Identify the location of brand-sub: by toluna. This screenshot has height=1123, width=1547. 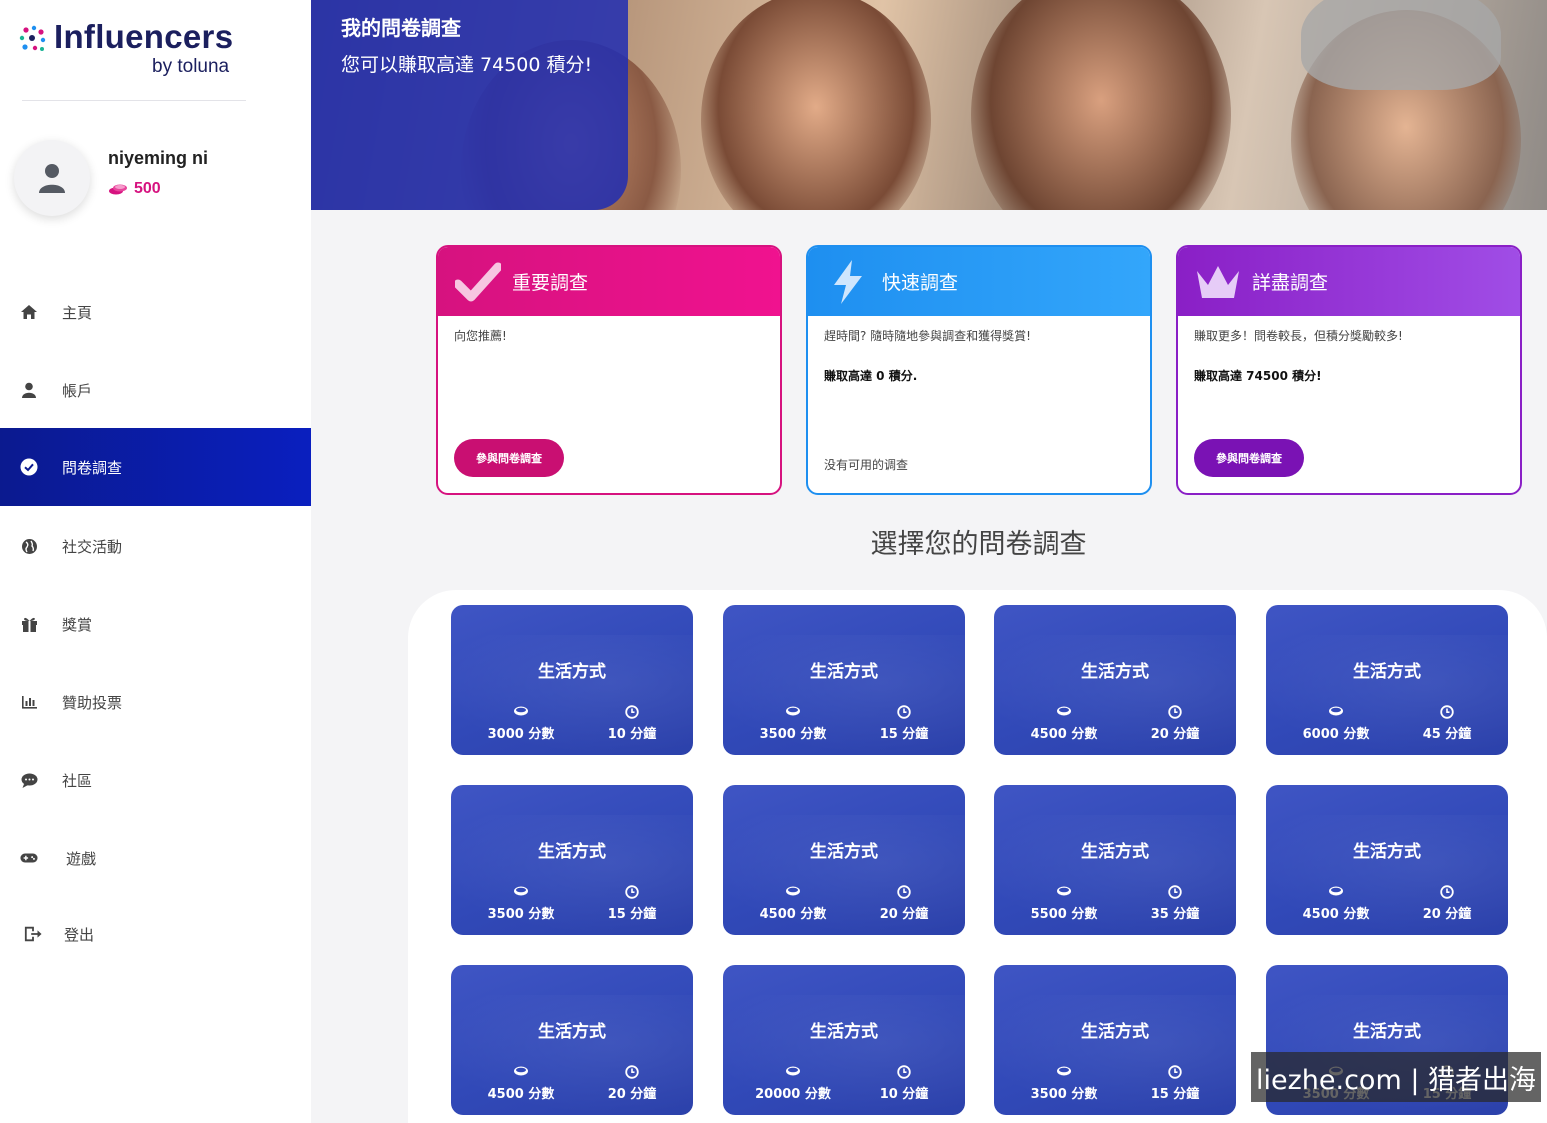
(191, 66).